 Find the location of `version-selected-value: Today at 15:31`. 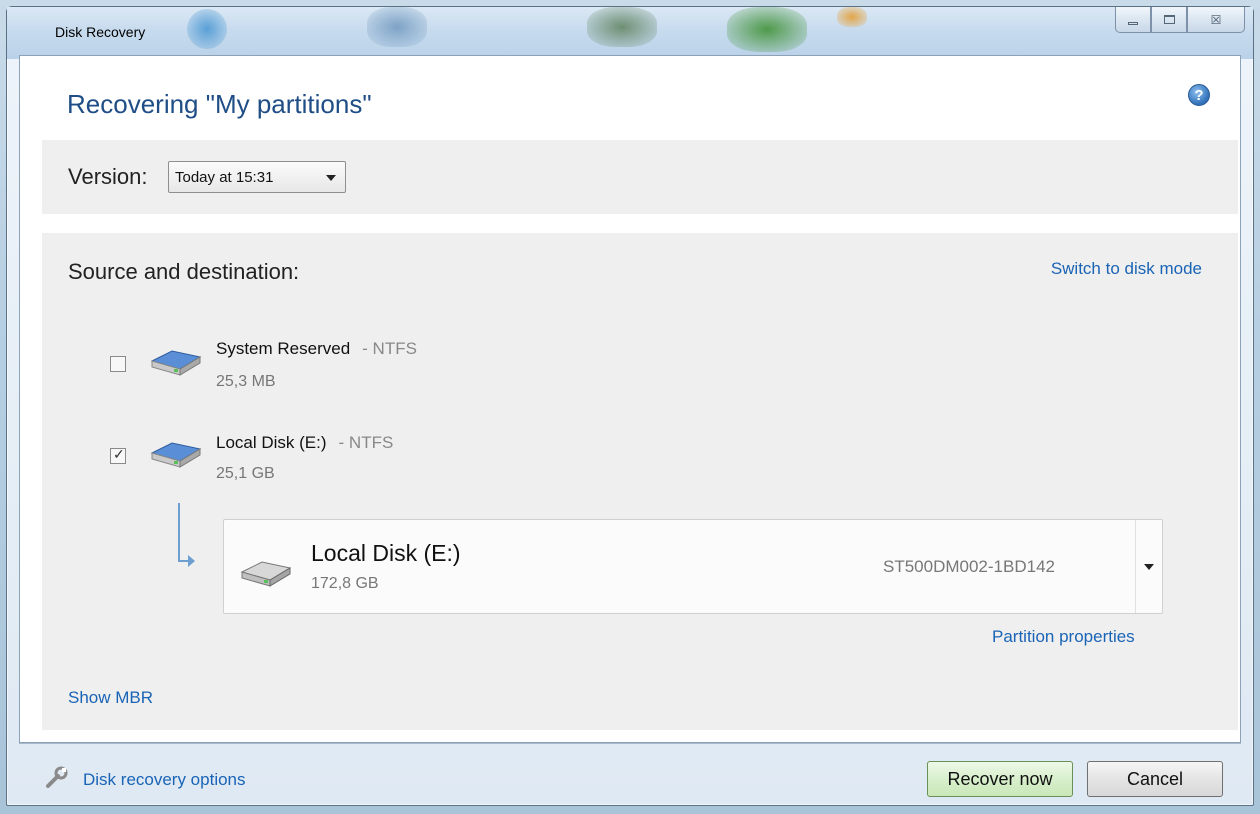

version-selected-value: Today at 15:31 is located at coordinates (224, 177).